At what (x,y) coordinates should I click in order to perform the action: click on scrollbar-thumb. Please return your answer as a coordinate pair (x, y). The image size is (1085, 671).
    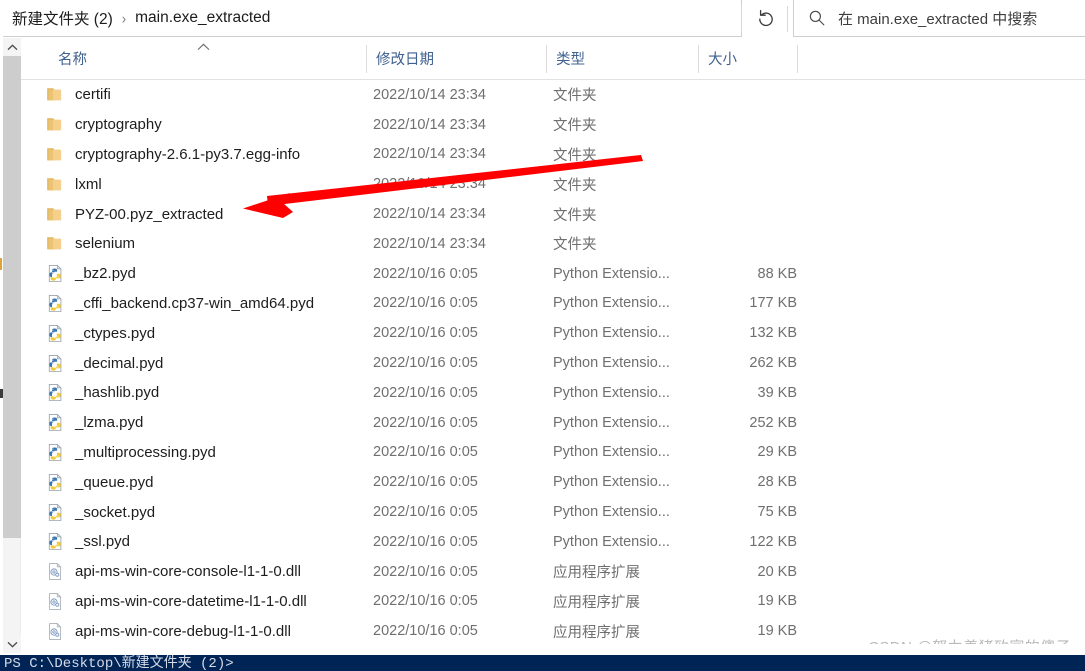
    Looking at the image, I should click on (12, 297).